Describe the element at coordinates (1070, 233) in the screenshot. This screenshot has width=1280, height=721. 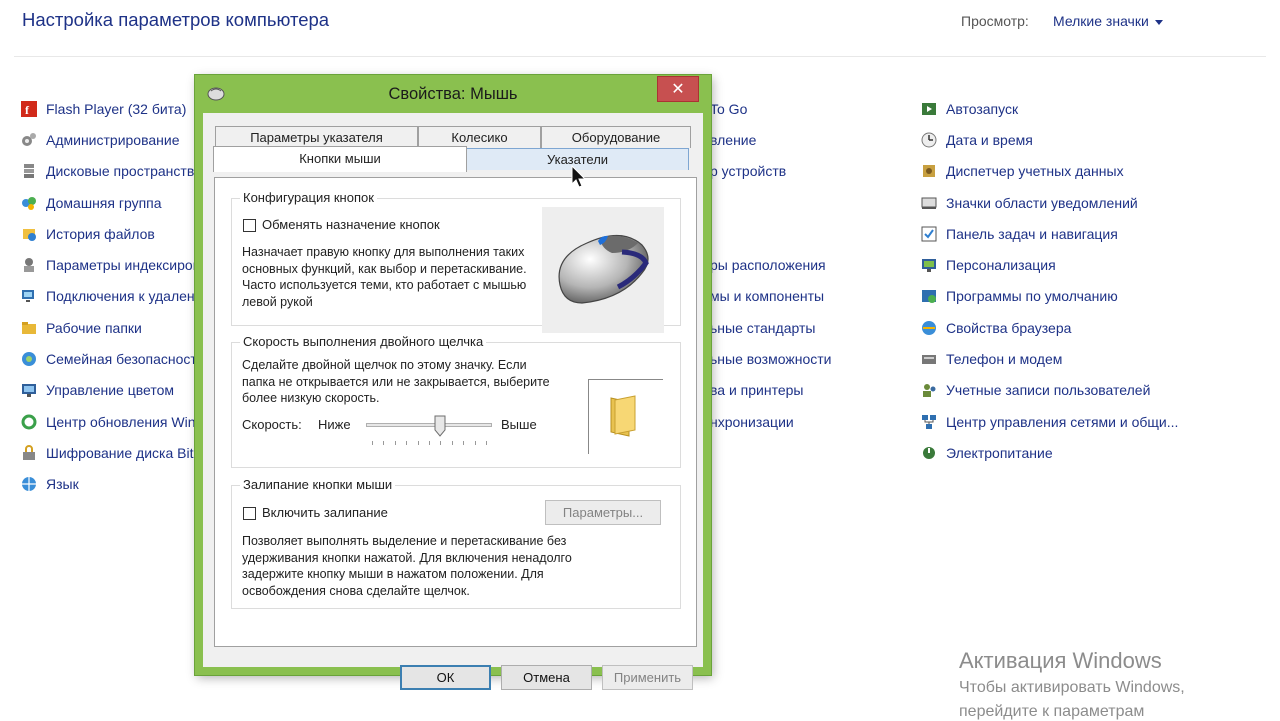
I see `cp-item-taskbar: Панель задач и навигация` at that location.